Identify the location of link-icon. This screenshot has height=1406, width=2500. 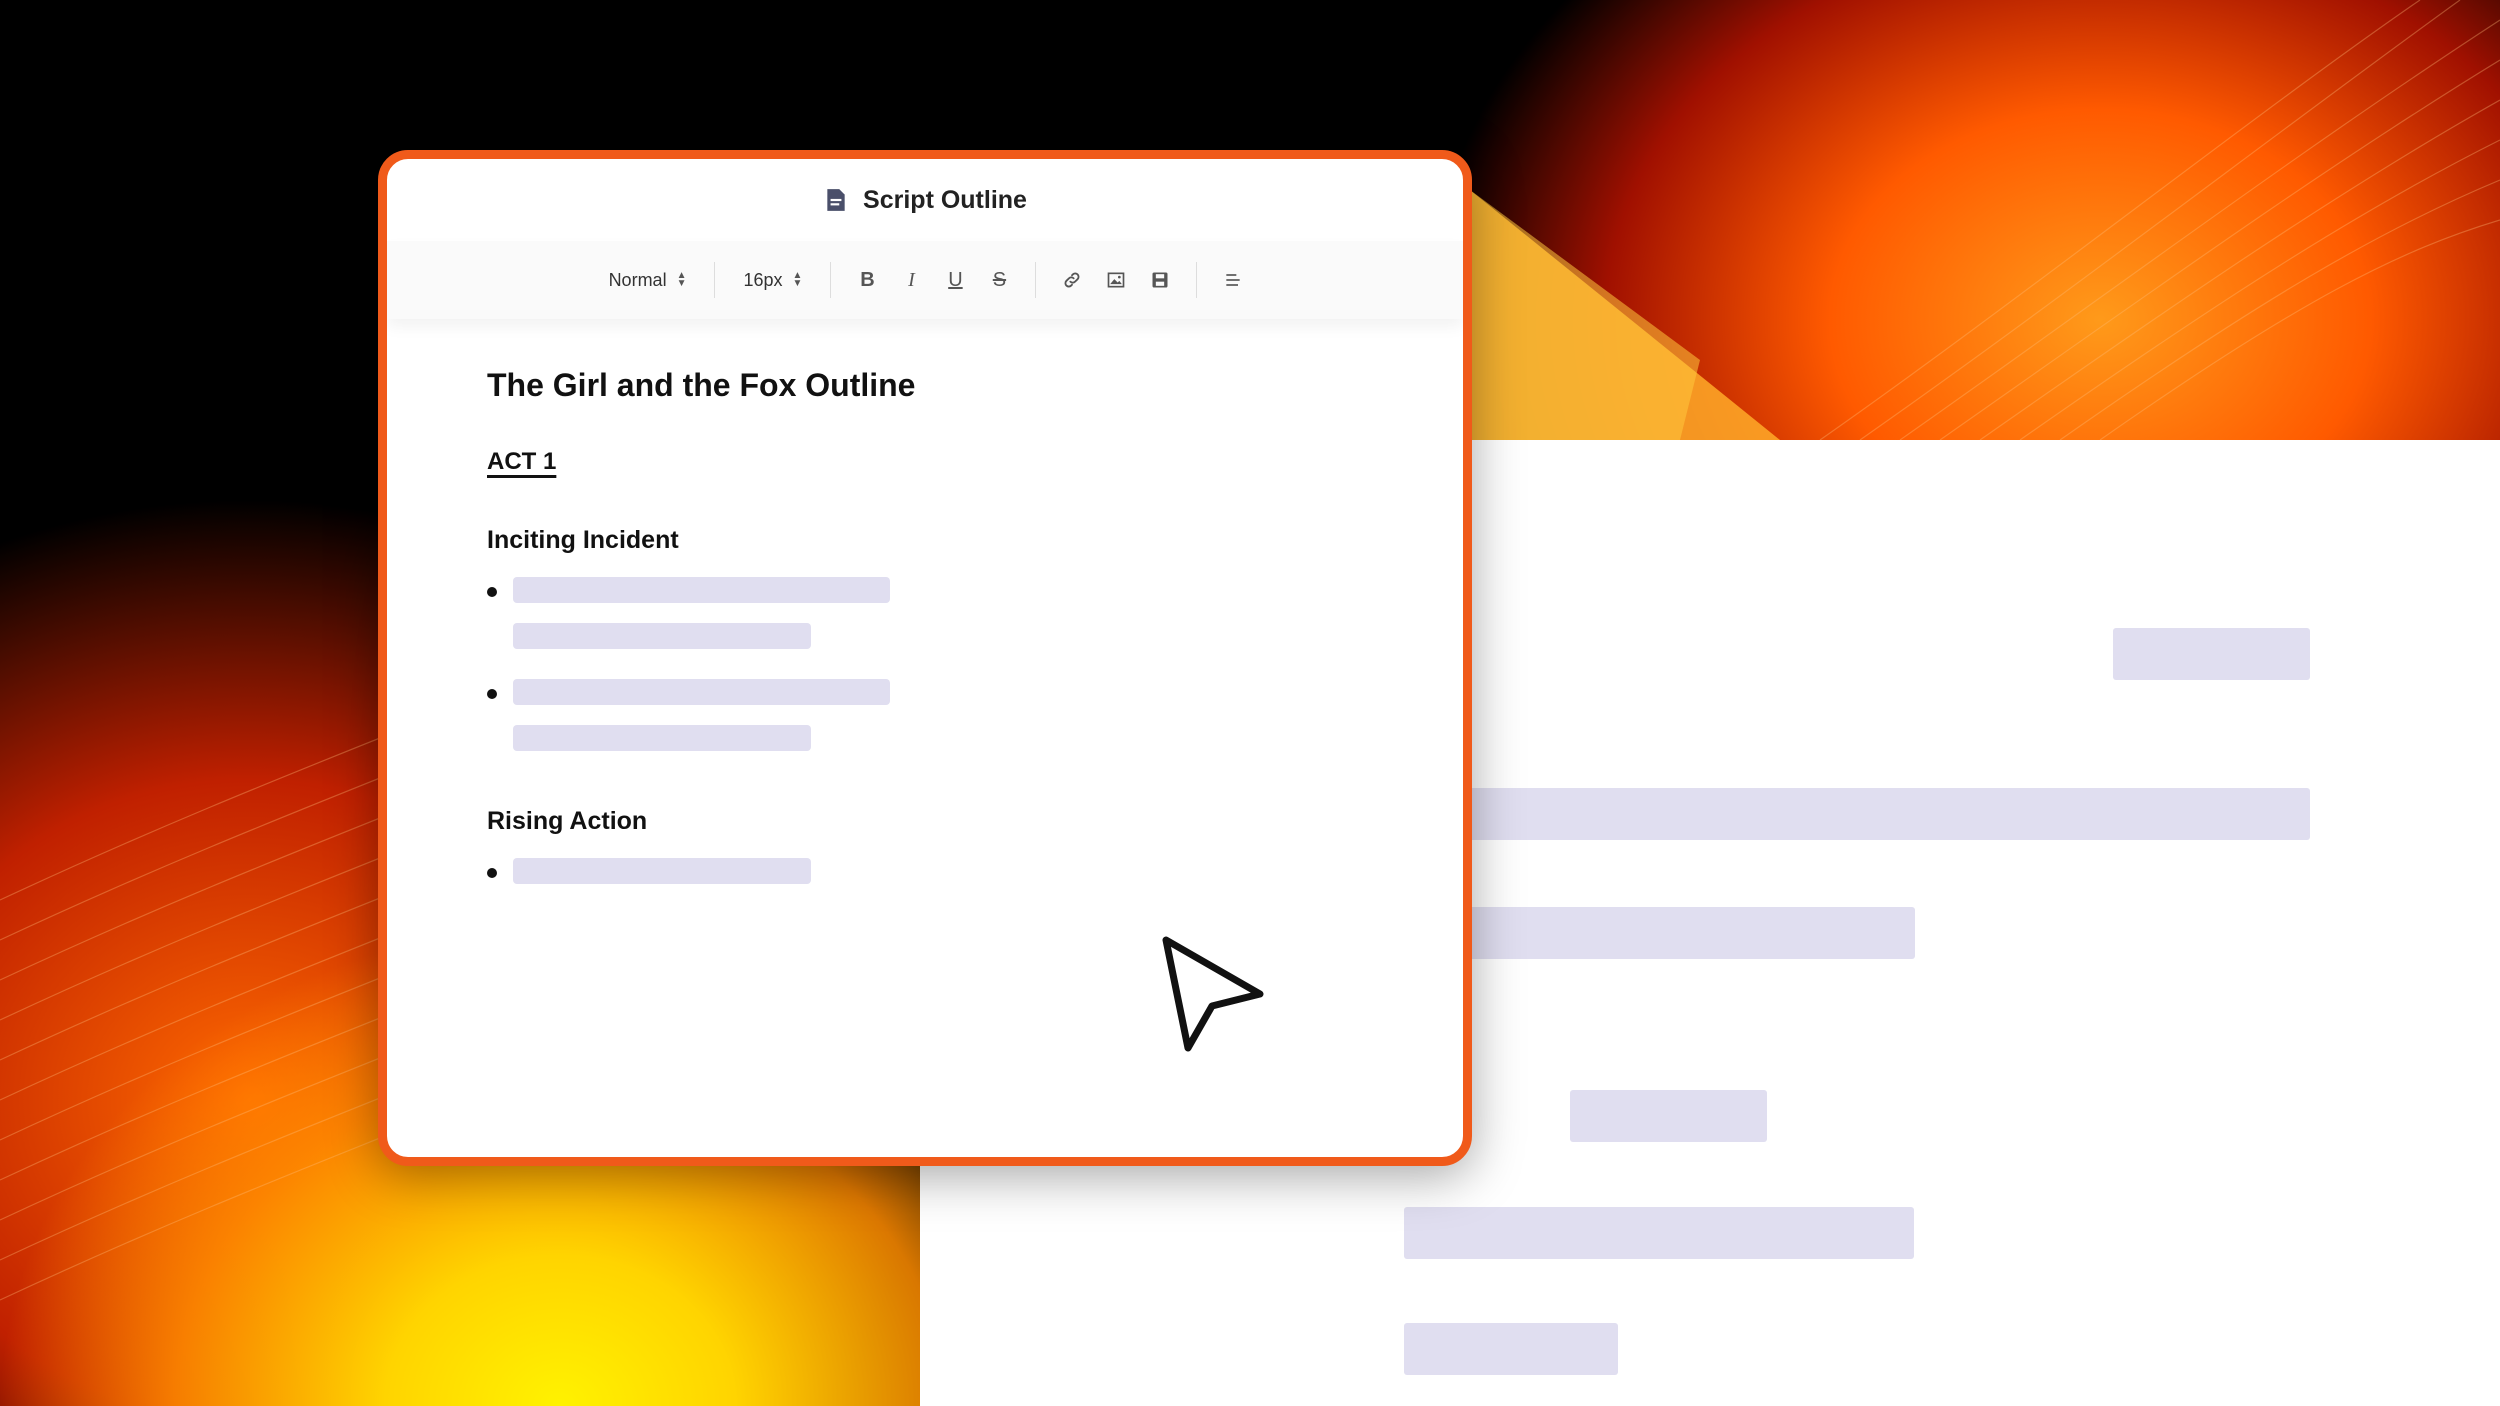
(1072, 280).